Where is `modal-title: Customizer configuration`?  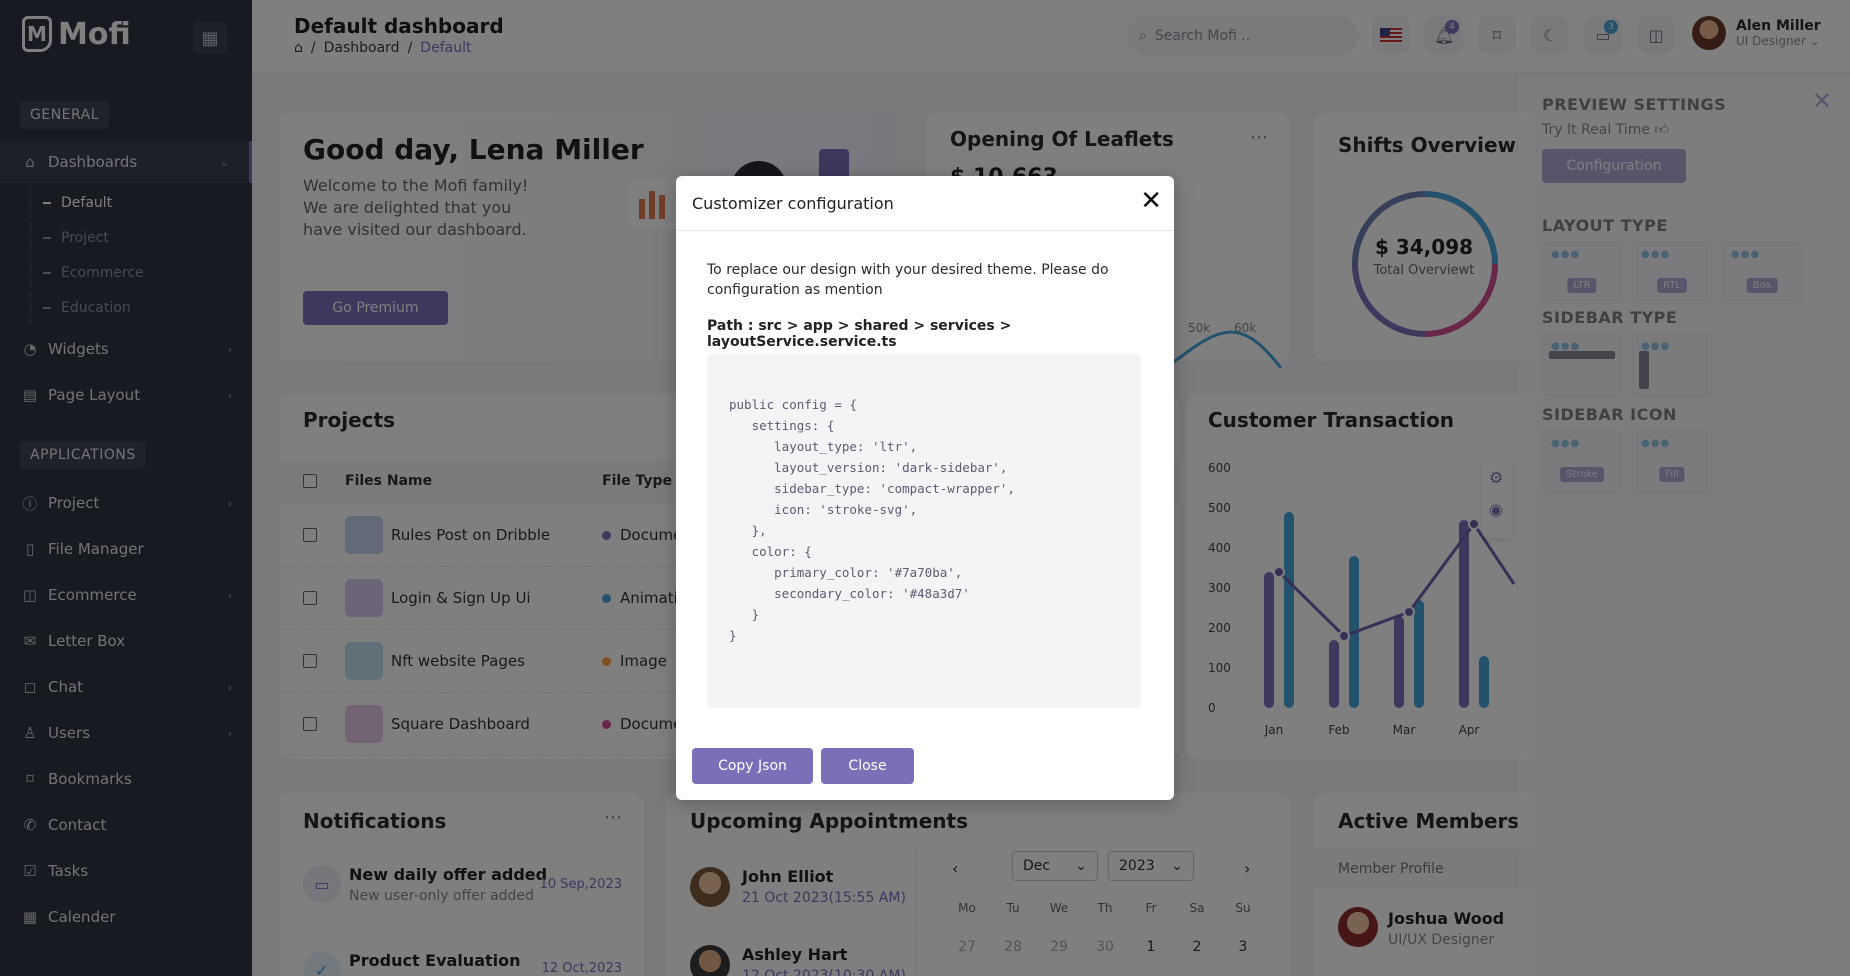
modal-title: Customizer configuration is located at coordinates (925, 203).